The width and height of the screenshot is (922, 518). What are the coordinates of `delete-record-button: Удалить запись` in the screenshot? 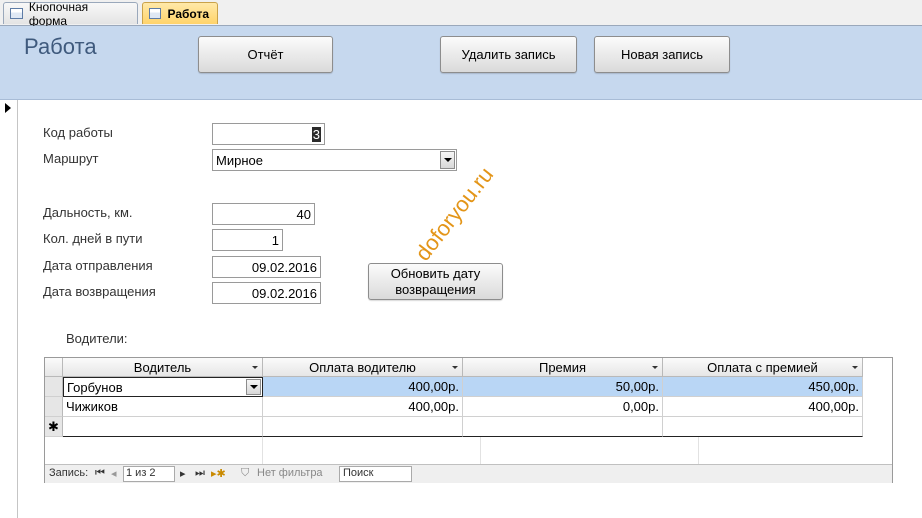 It's located at (508, 54).